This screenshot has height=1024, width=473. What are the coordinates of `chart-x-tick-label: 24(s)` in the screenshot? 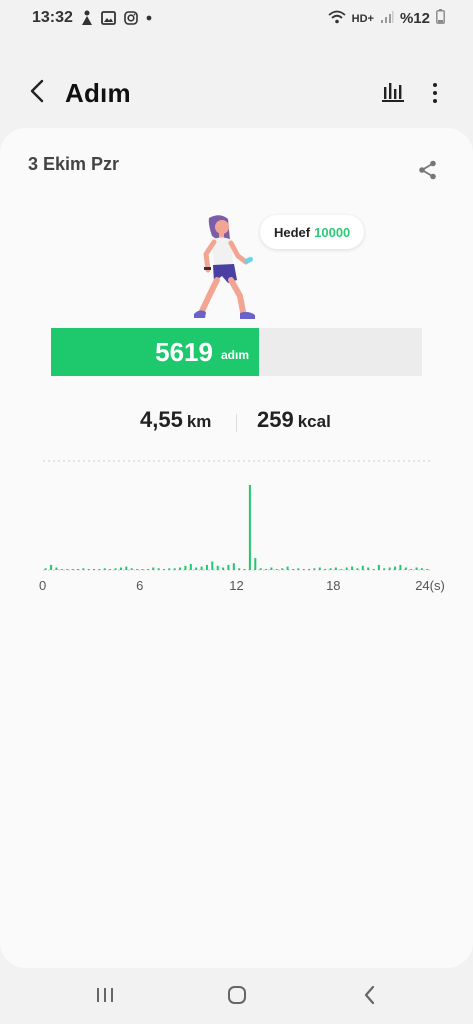 It's located at (430, 585).